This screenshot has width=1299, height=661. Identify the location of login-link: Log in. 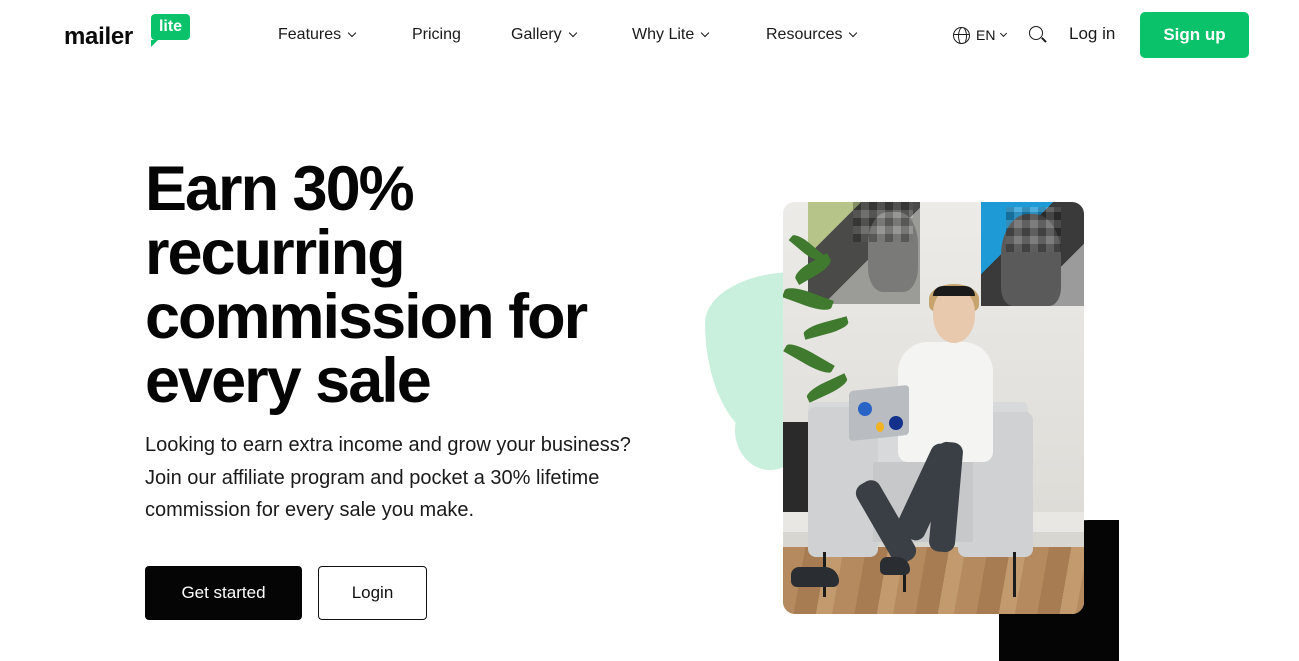
(1092, 34).